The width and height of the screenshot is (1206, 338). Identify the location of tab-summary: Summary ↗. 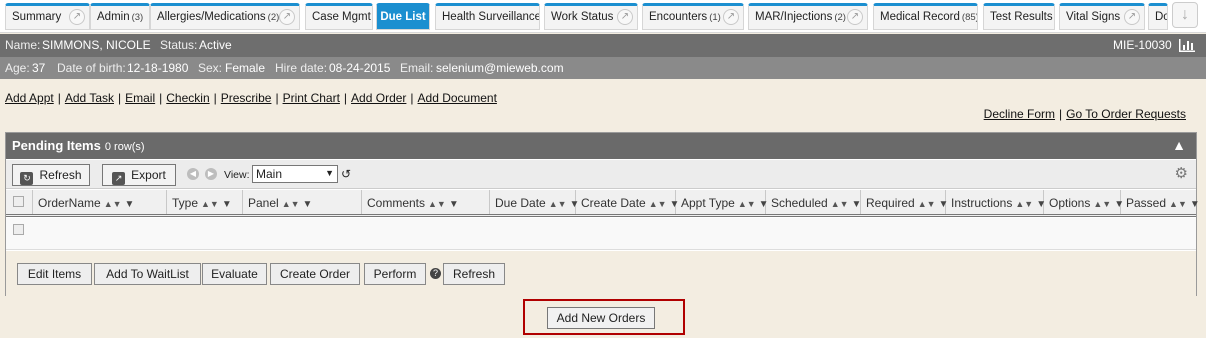
(47, 16).